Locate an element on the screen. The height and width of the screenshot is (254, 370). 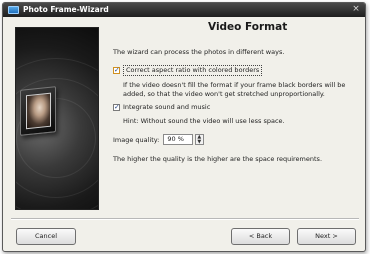
sound-option: Integrate sound and music is located at coordinates (161, 107).